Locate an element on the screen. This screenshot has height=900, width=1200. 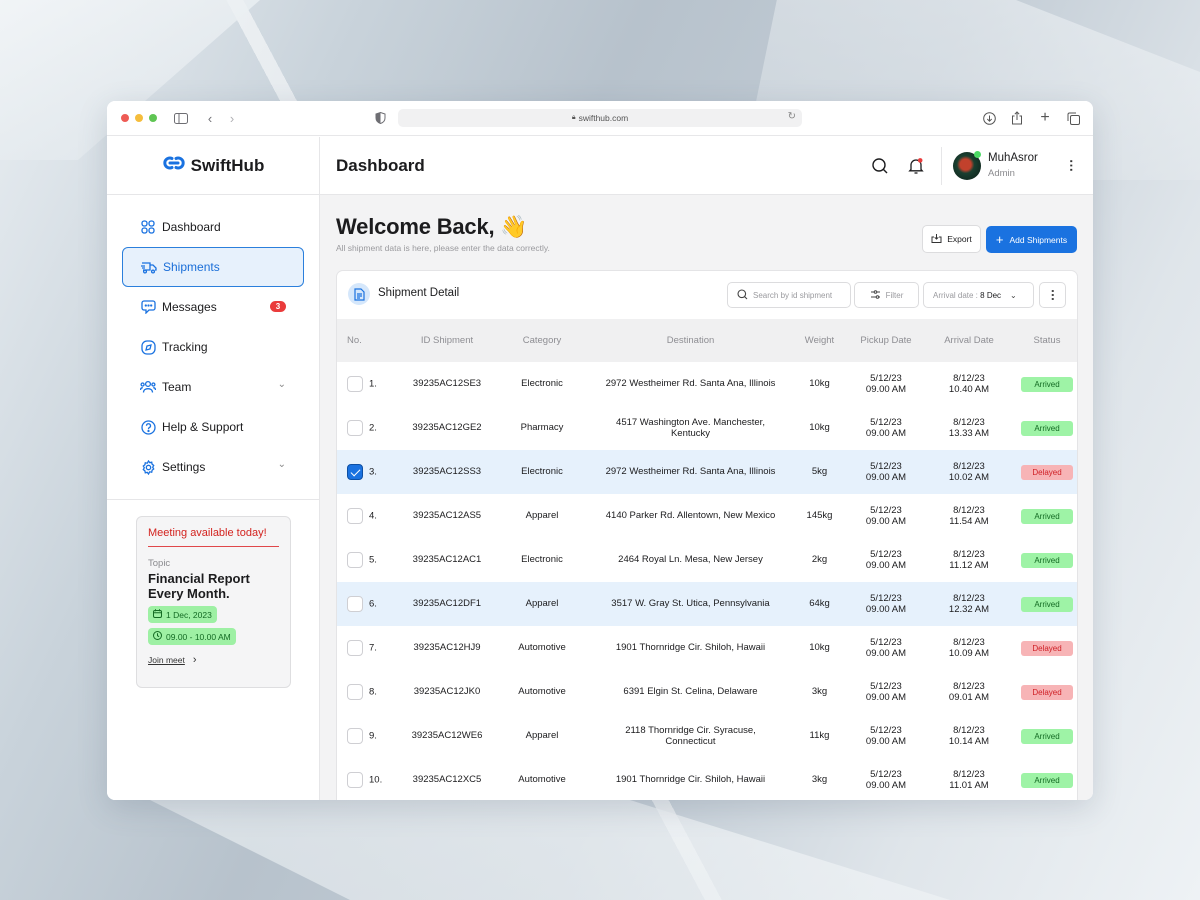
sidebar-item-team: Team ⌄ is located at coordinates (213, 387).